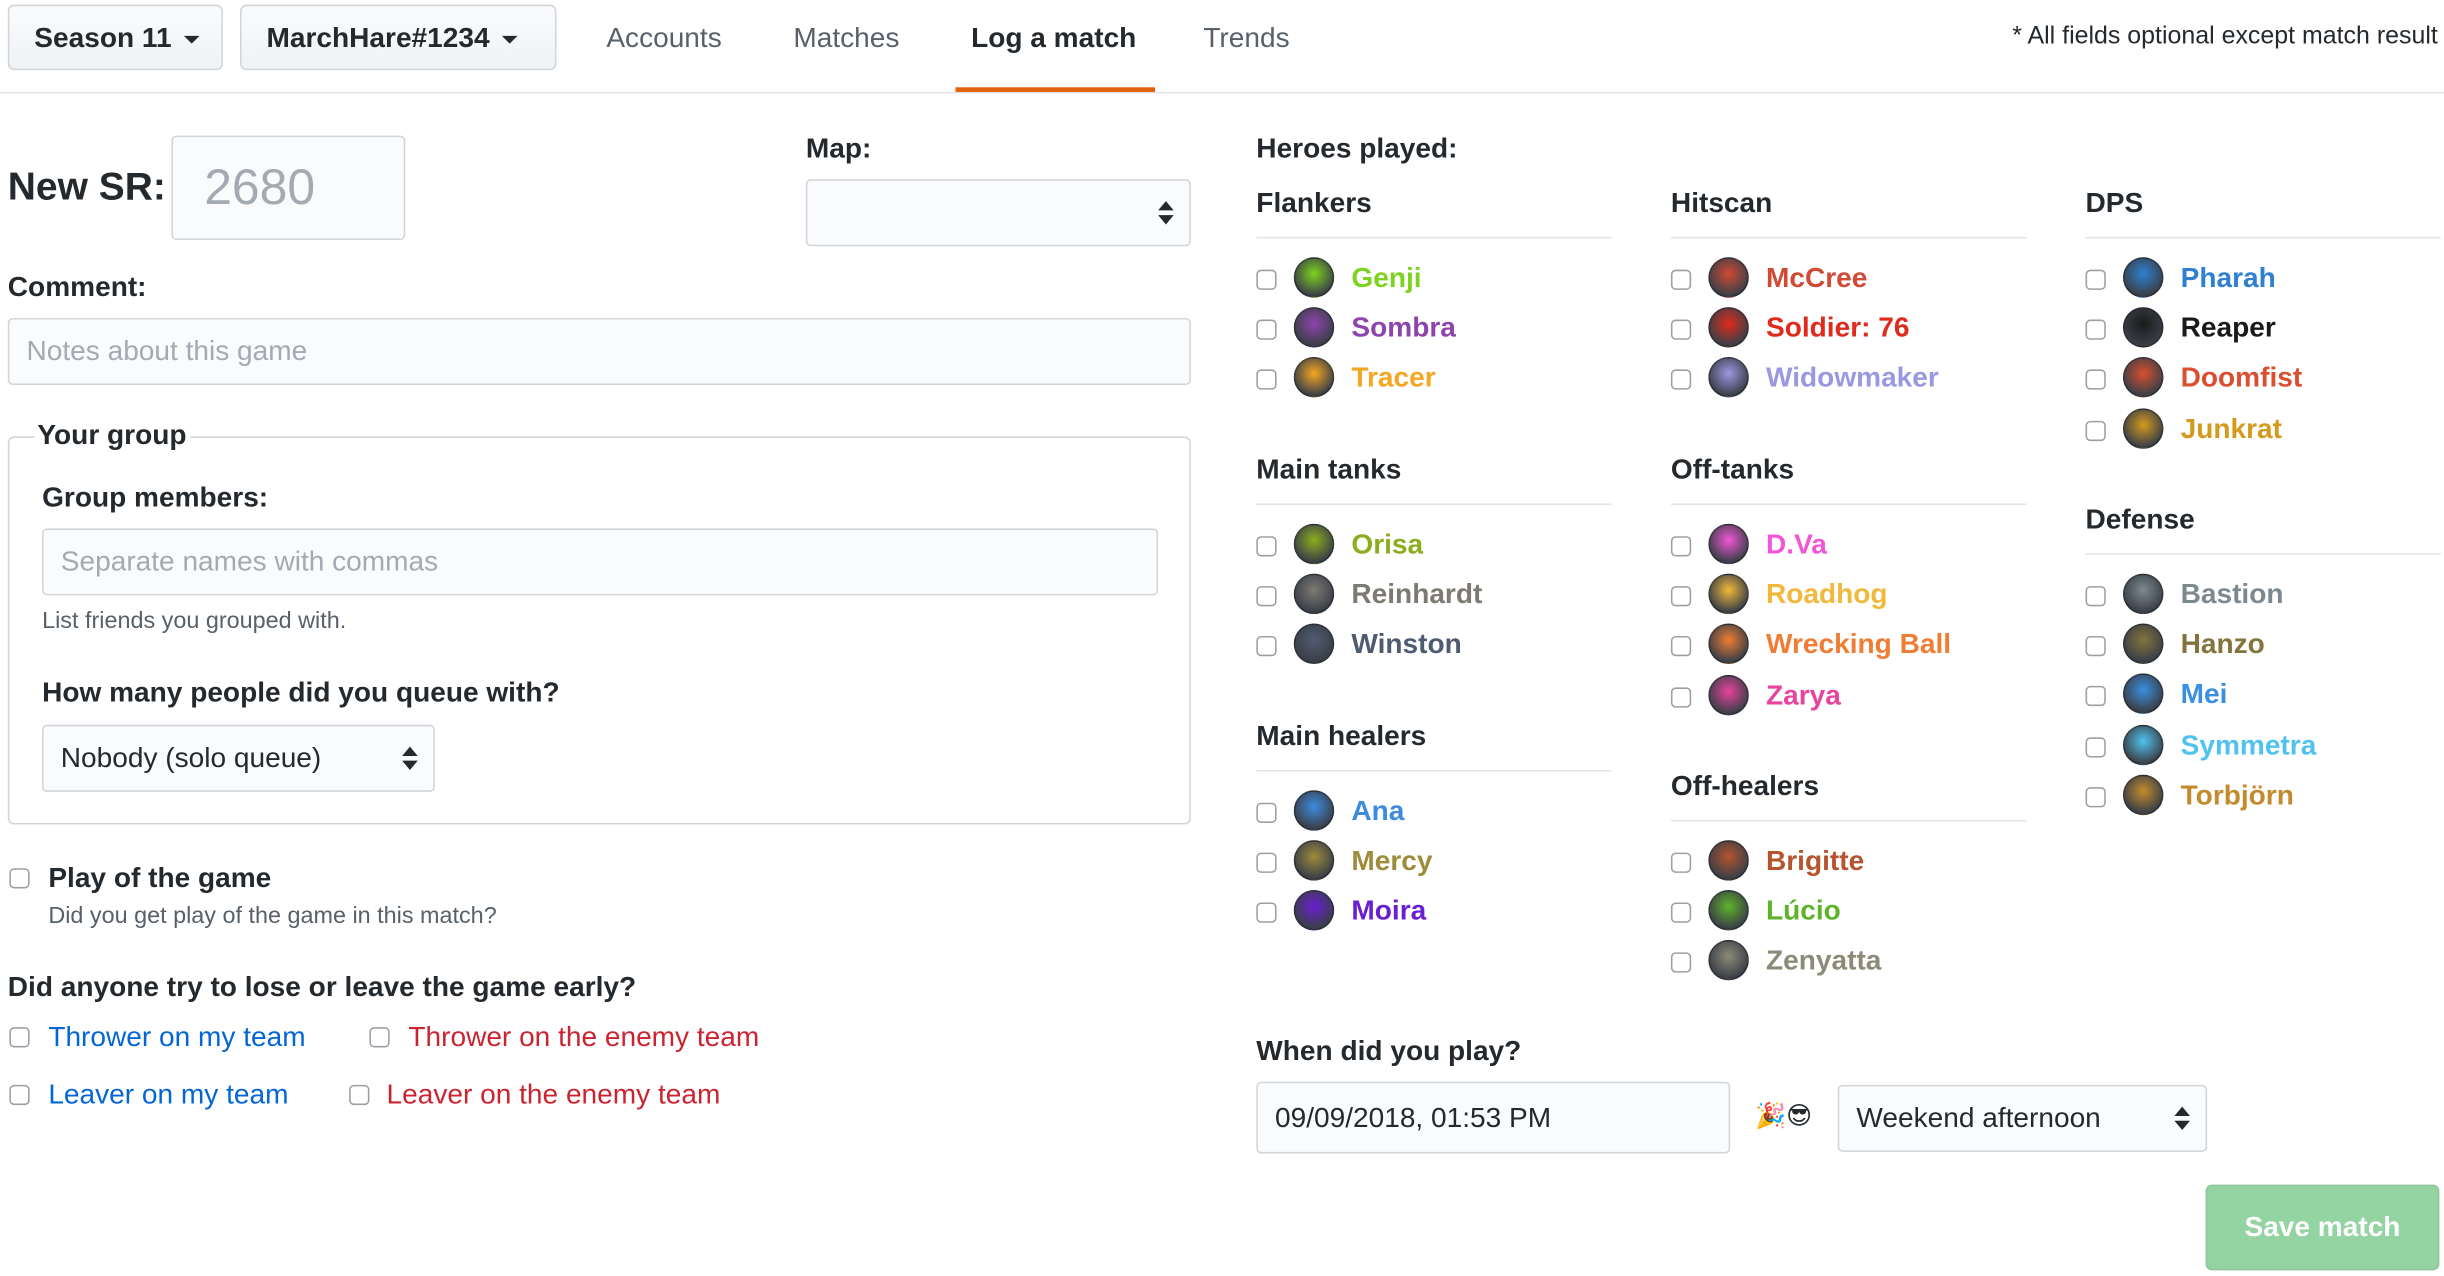 This screenshot has height=1276, width=2444. I want to click on thrower-my-team-checkbox, so click(19, 1037).